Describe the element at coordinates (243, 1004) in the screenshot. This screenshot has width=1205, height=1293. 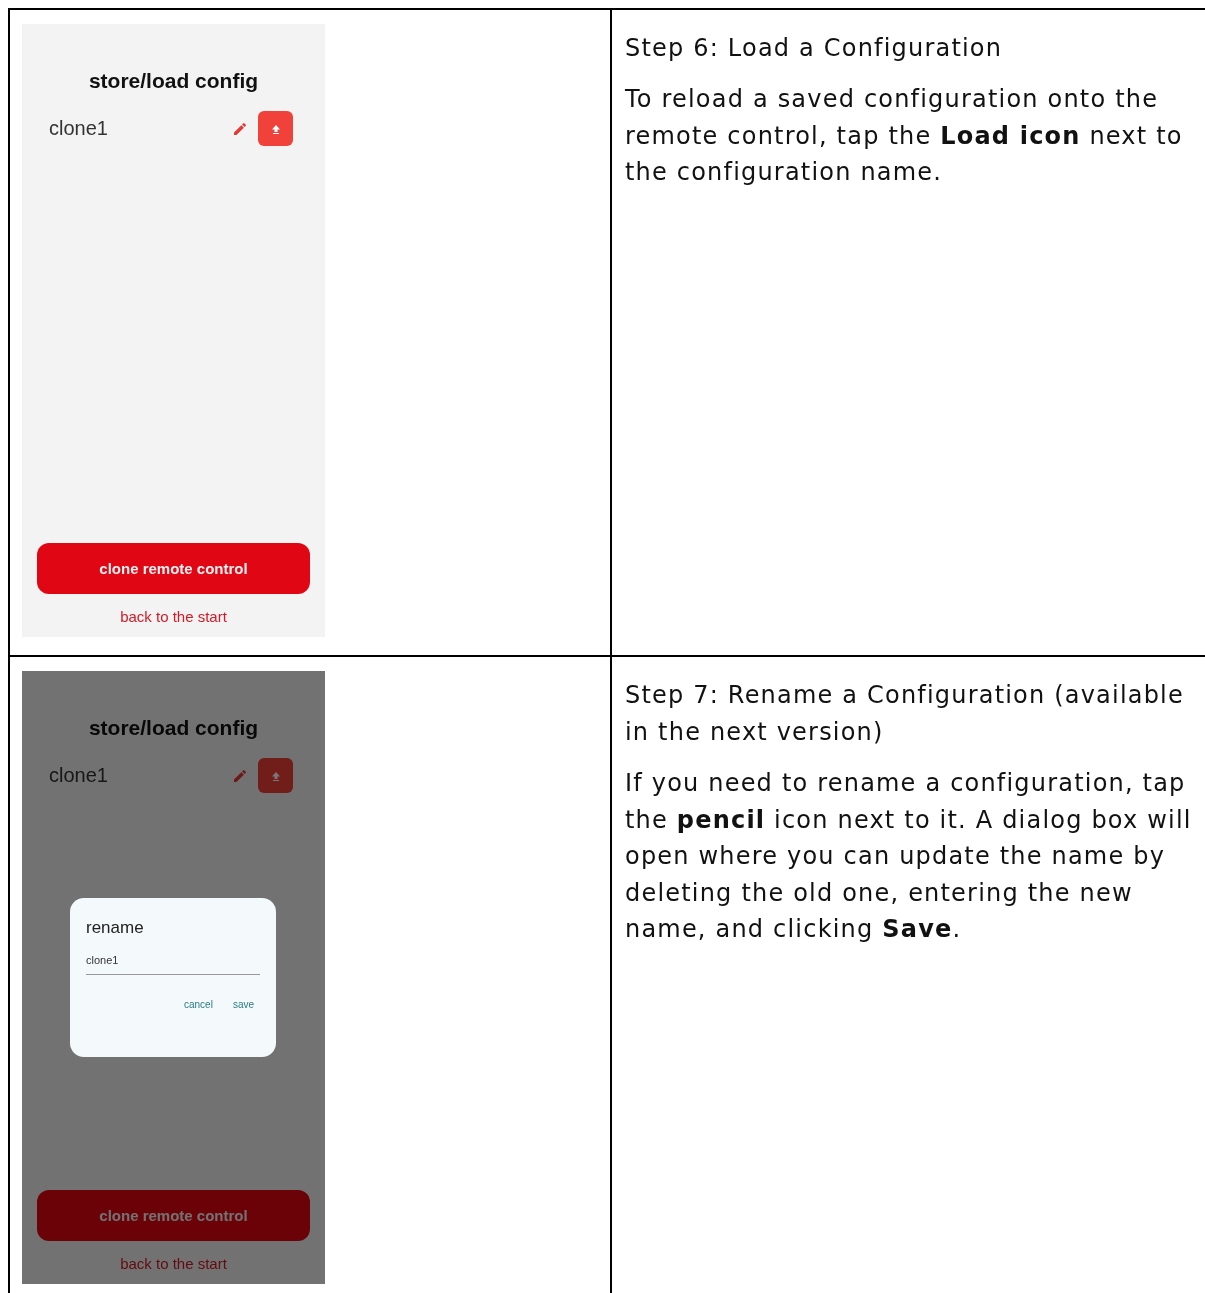
I see `dialog-button: save` at that location.